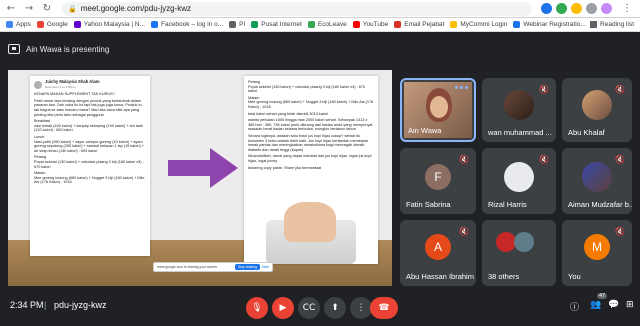  I want to click on captions-button: CC, so click(309, 308).